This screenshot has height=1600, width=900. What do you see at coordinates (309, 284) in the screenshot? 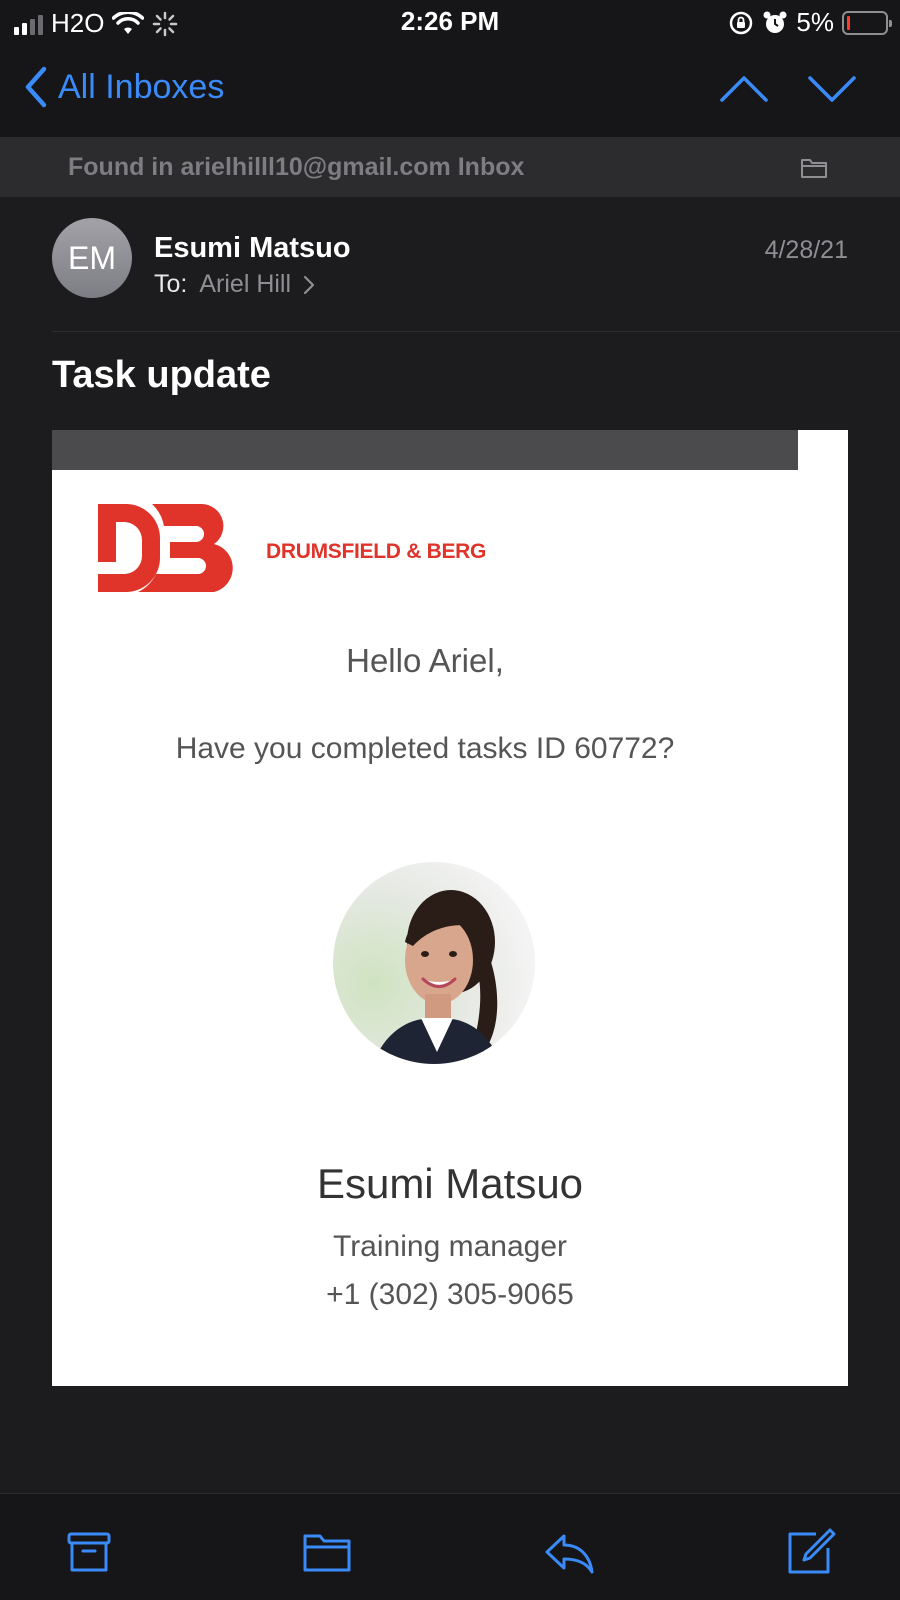
I see `chevron-right-icon` at bounding box center [309, 284].